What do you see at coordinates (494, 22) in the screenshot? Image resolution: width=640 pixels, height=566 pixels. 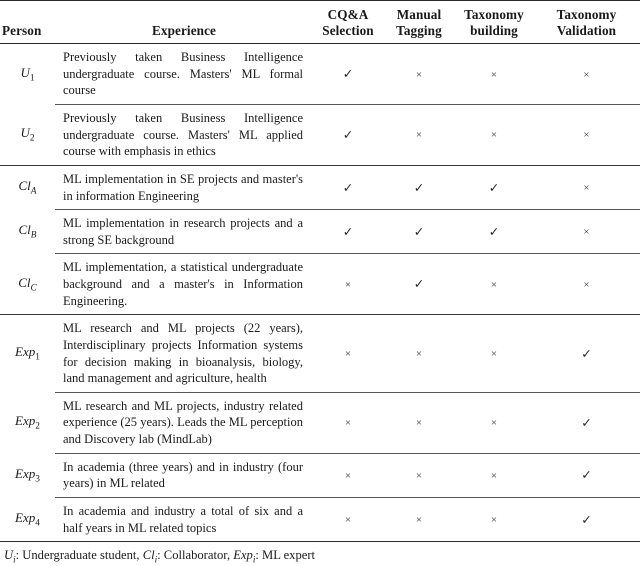 I see `column-header-taxonomy-building: Taxonomy building` at bounding box center [494, 22].